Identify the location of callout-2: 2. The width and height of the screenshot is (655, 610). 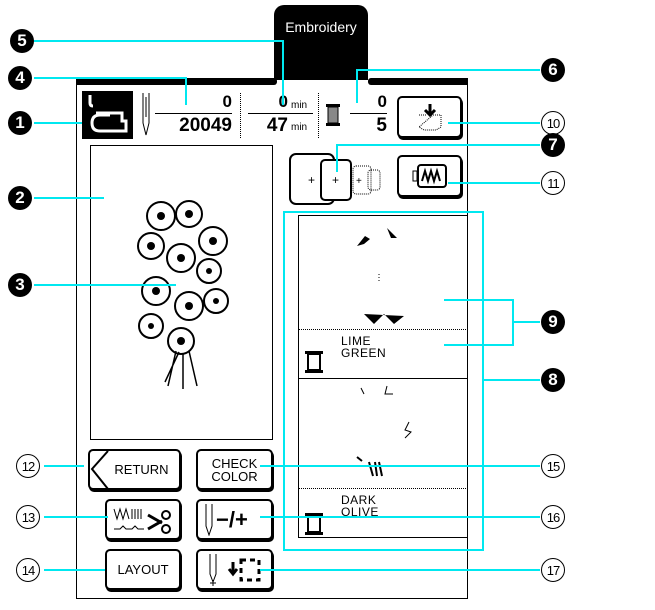
(20, 198).